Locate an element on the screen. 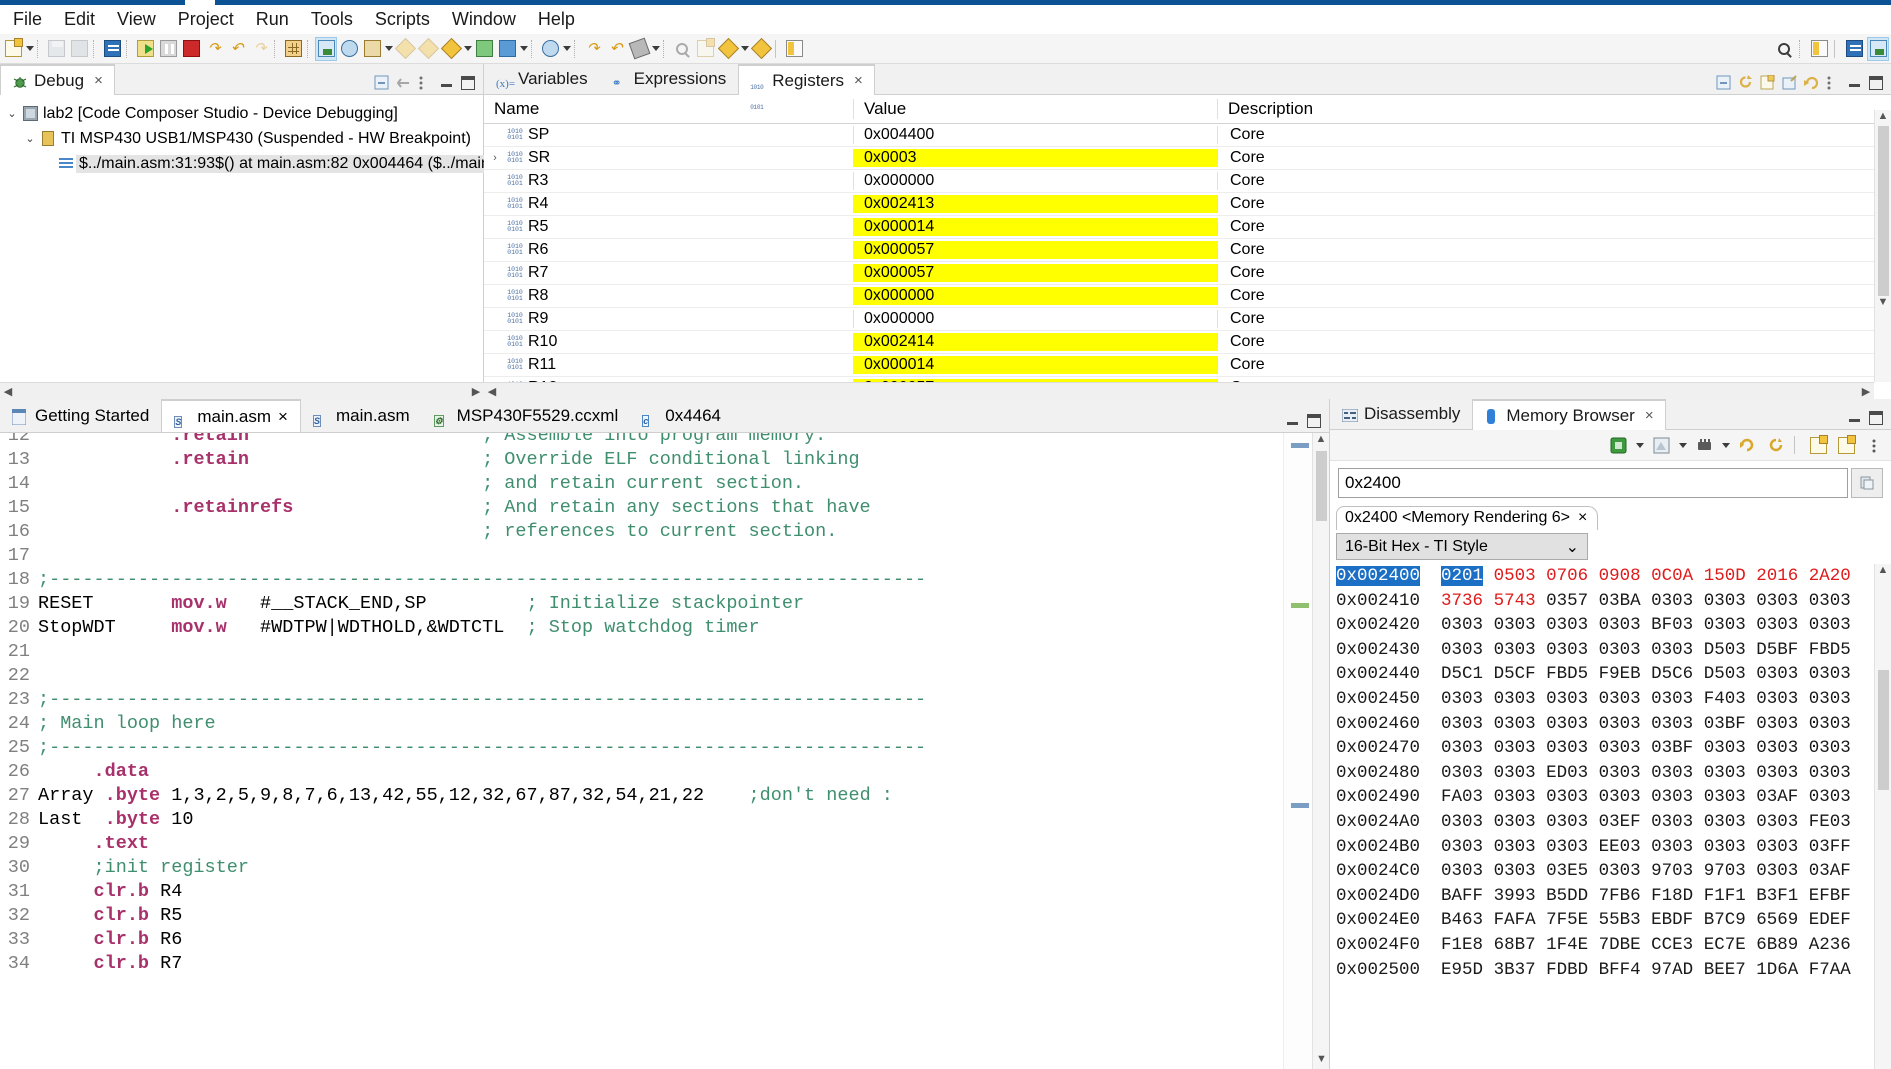  pause-icon is located at coordinates (168, 49).